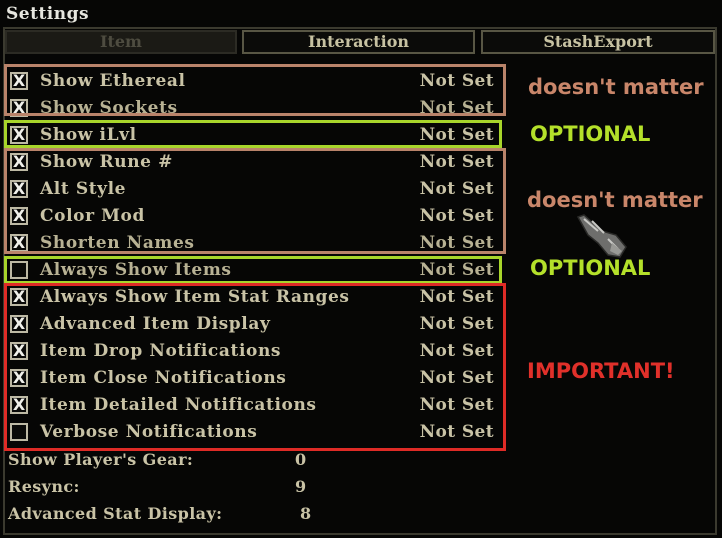  What do you see at coordinates (306, 513) in the screenshot?
I see `stat-value: 8` at bounding box center [306, 513].